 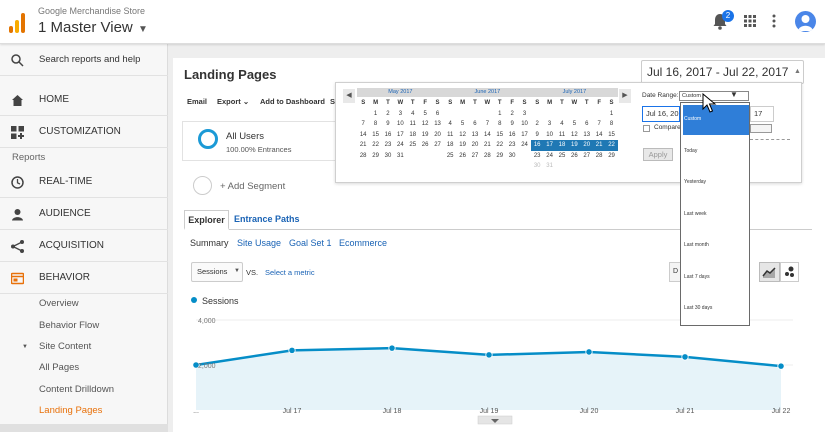 What do you see at coordinates (84, 182) in the screenshot?
I see `sidebar-item-realtime: REAL-TIME` at bounding box center [84, 182].